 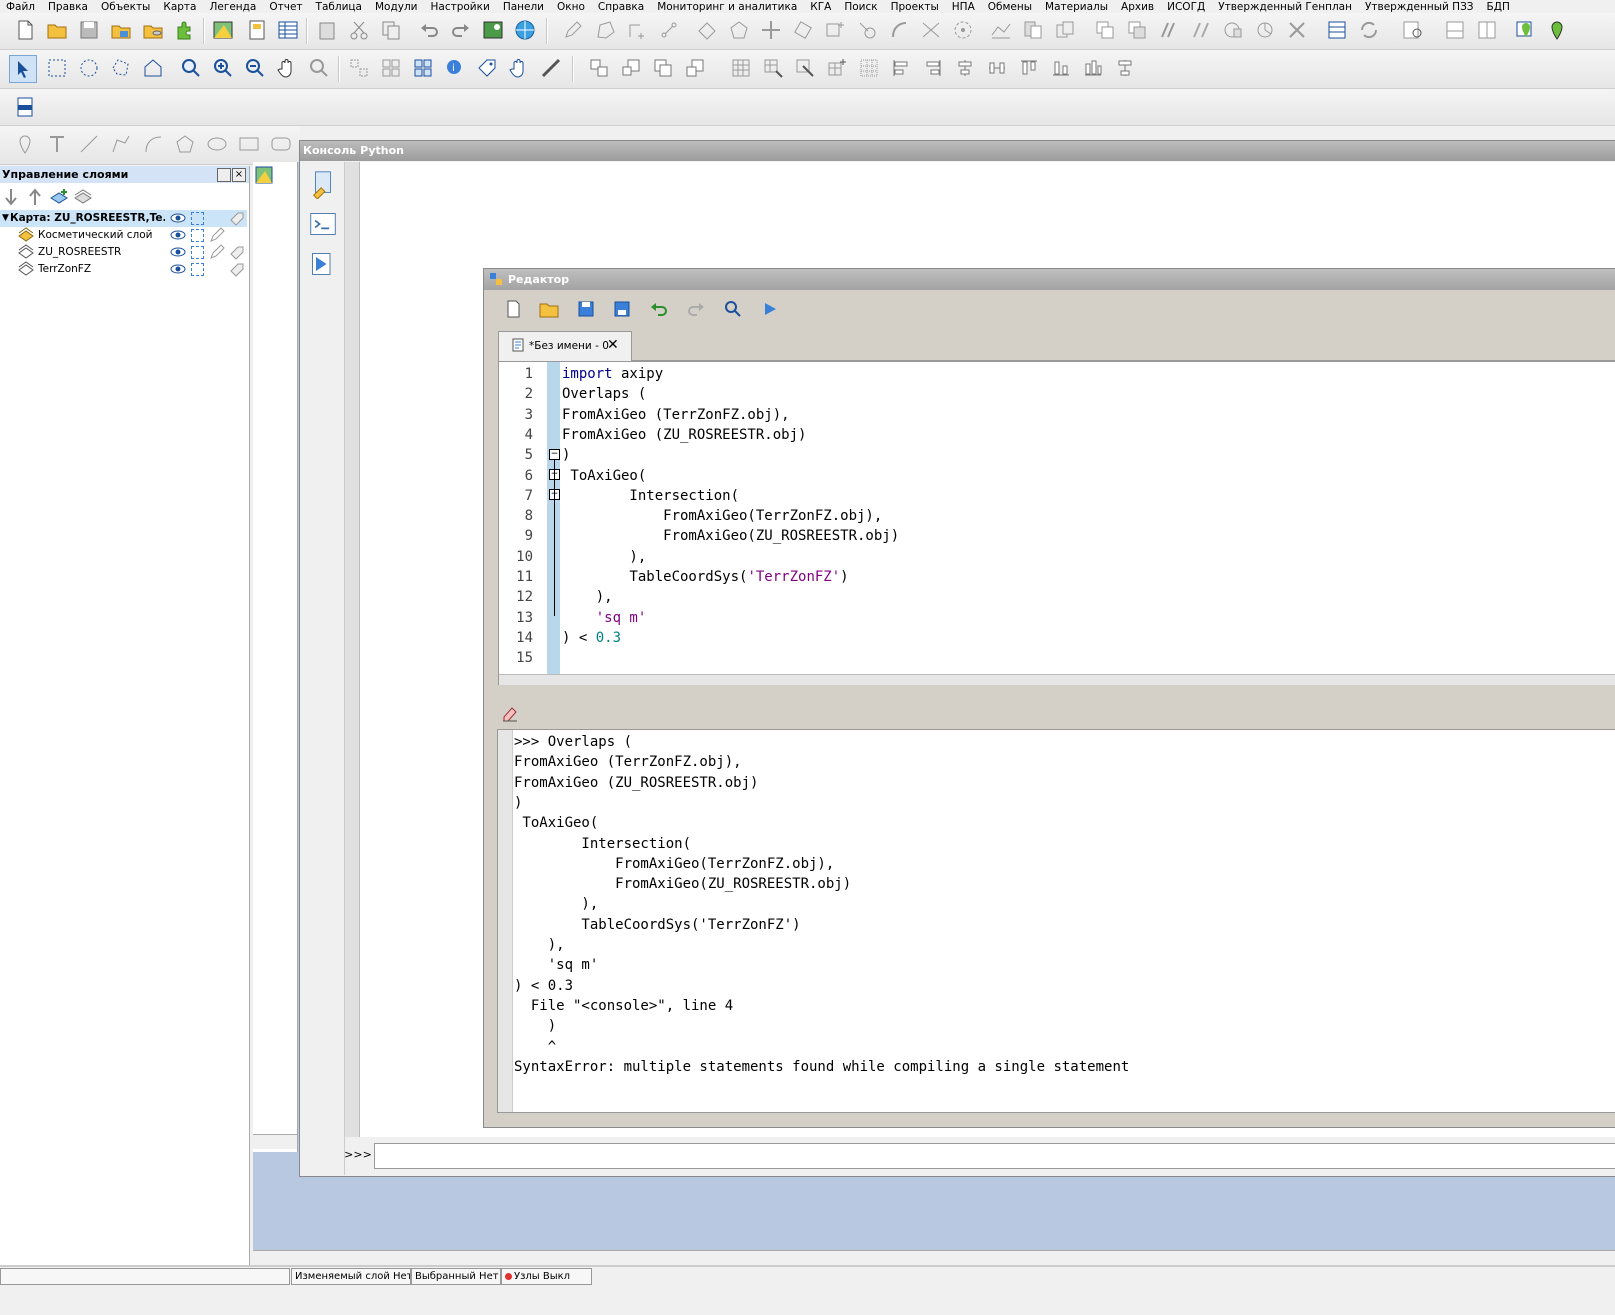 What do you see at coordinates (899, 30) in the screenshot?
I see `arc-icon` at bounding box center [899, 30].